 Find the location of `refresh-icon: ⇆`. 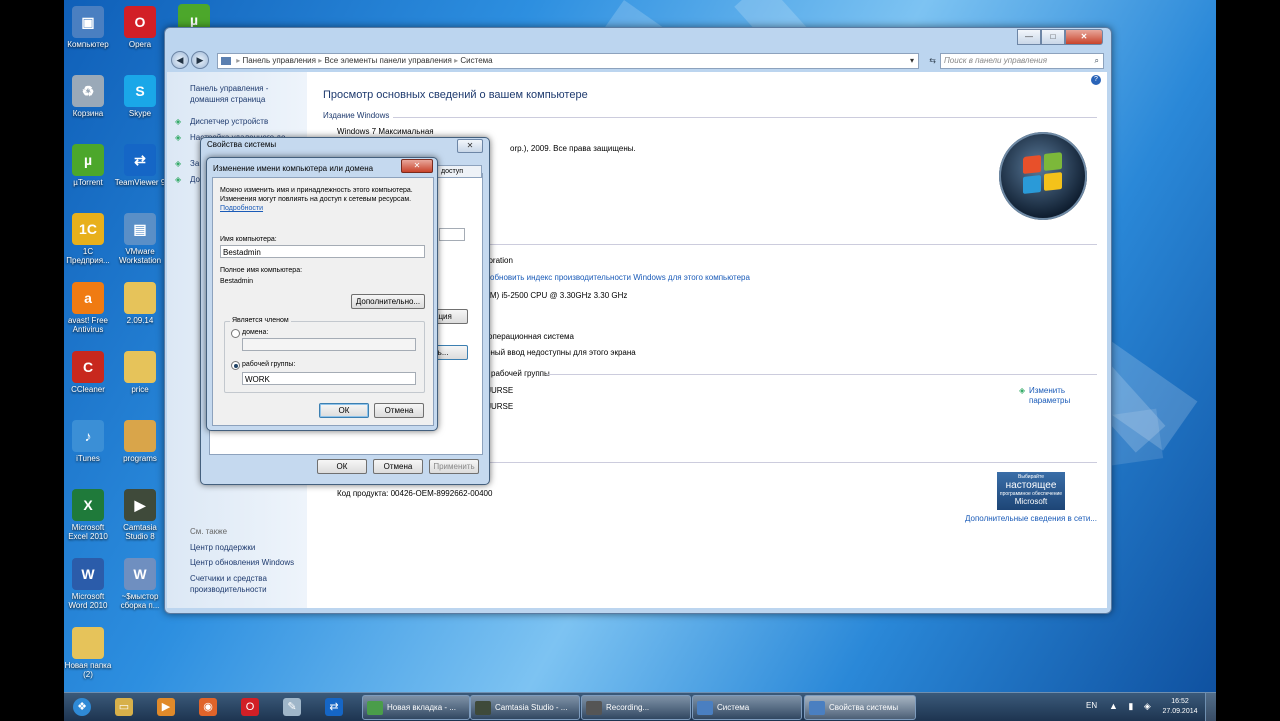

refresh-icon: ⇆ is located at coordinates (932, 61).